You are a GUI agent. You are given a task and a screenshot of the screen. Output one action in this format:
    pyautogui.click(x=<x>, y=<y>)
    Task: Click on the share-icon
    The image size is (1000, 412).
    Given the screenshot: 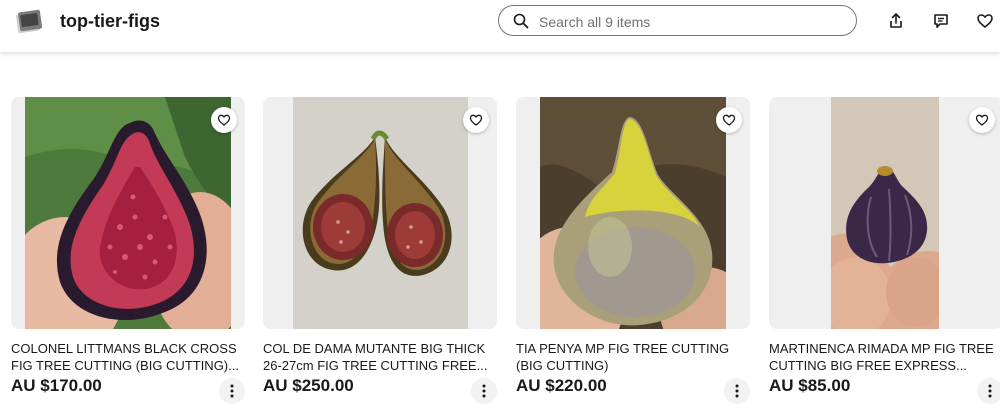 What is the action you would take?
    pyautogui.click(x=896, y=21)
    